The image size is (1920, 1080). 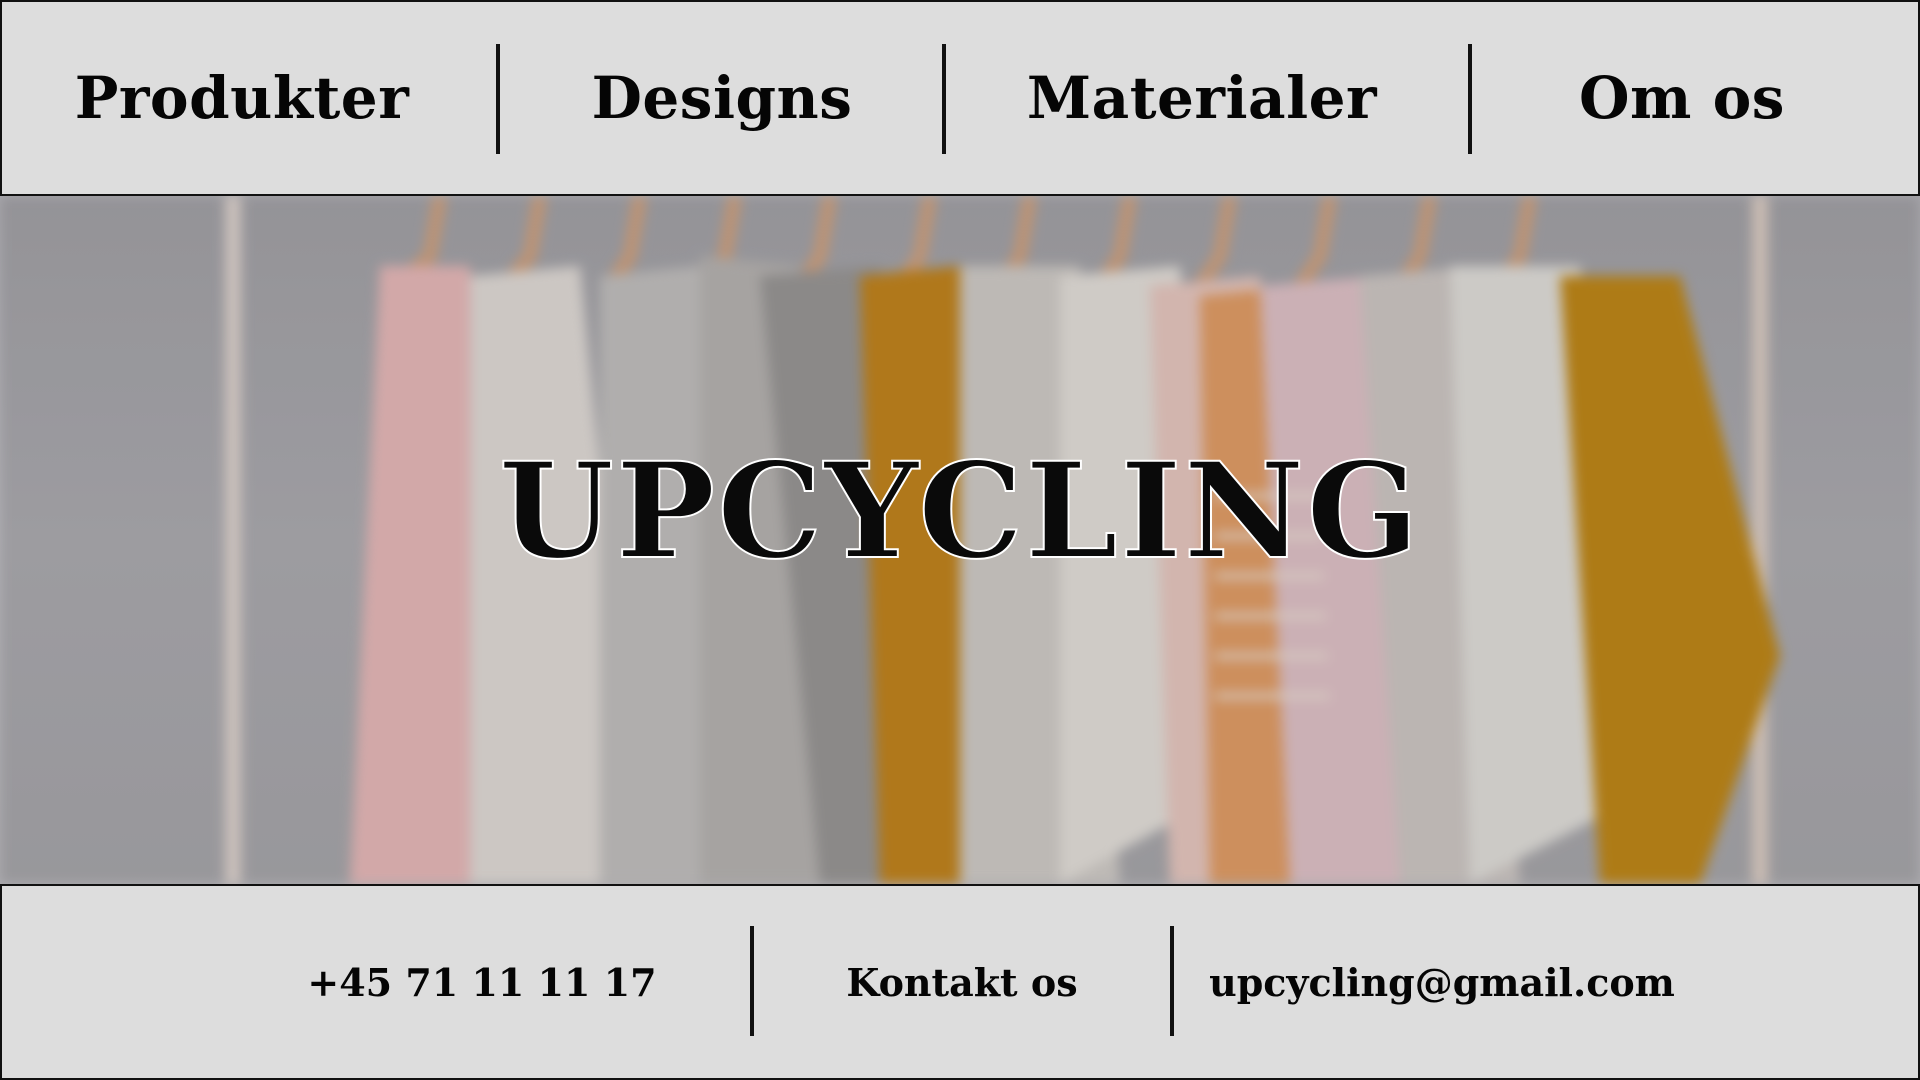 I want to click on nav-item-produkter: Produkter, so click(x=242, y=98).